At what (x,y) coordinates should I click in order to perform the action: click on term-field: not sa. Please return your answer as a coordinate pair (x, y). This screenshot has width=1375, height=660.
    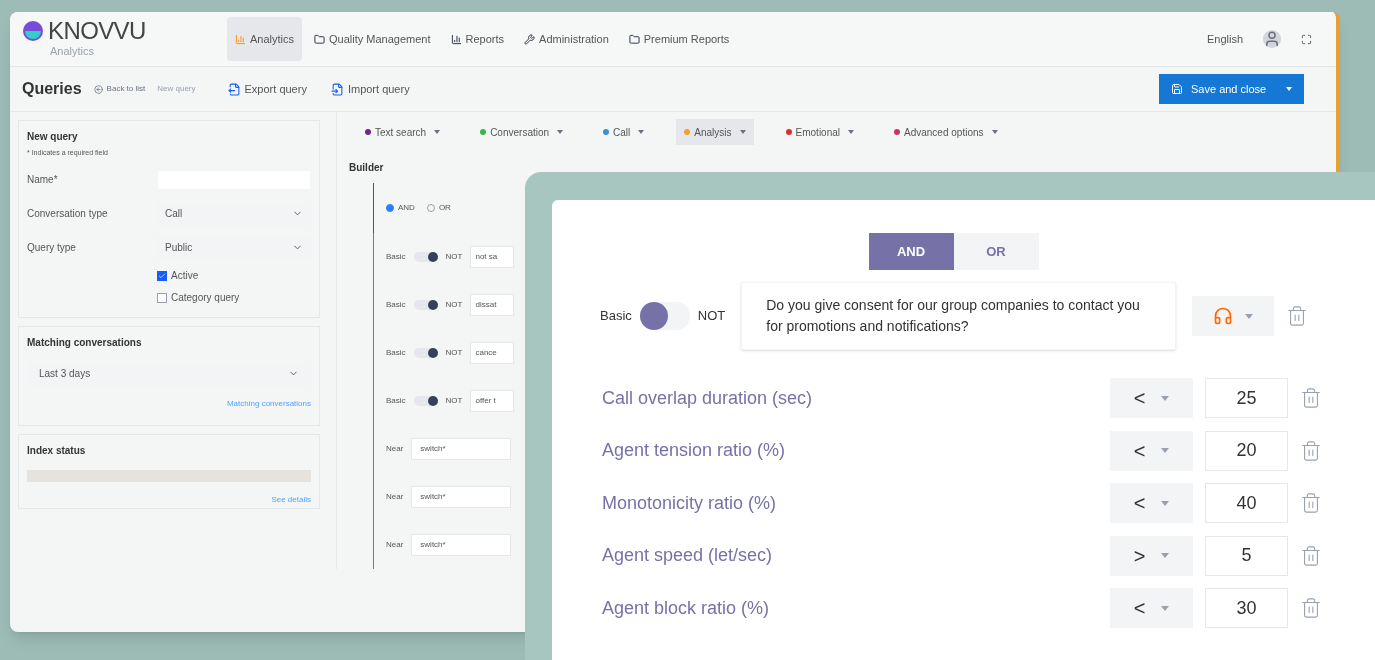
    Looking at the image, I should click on (492, 257).